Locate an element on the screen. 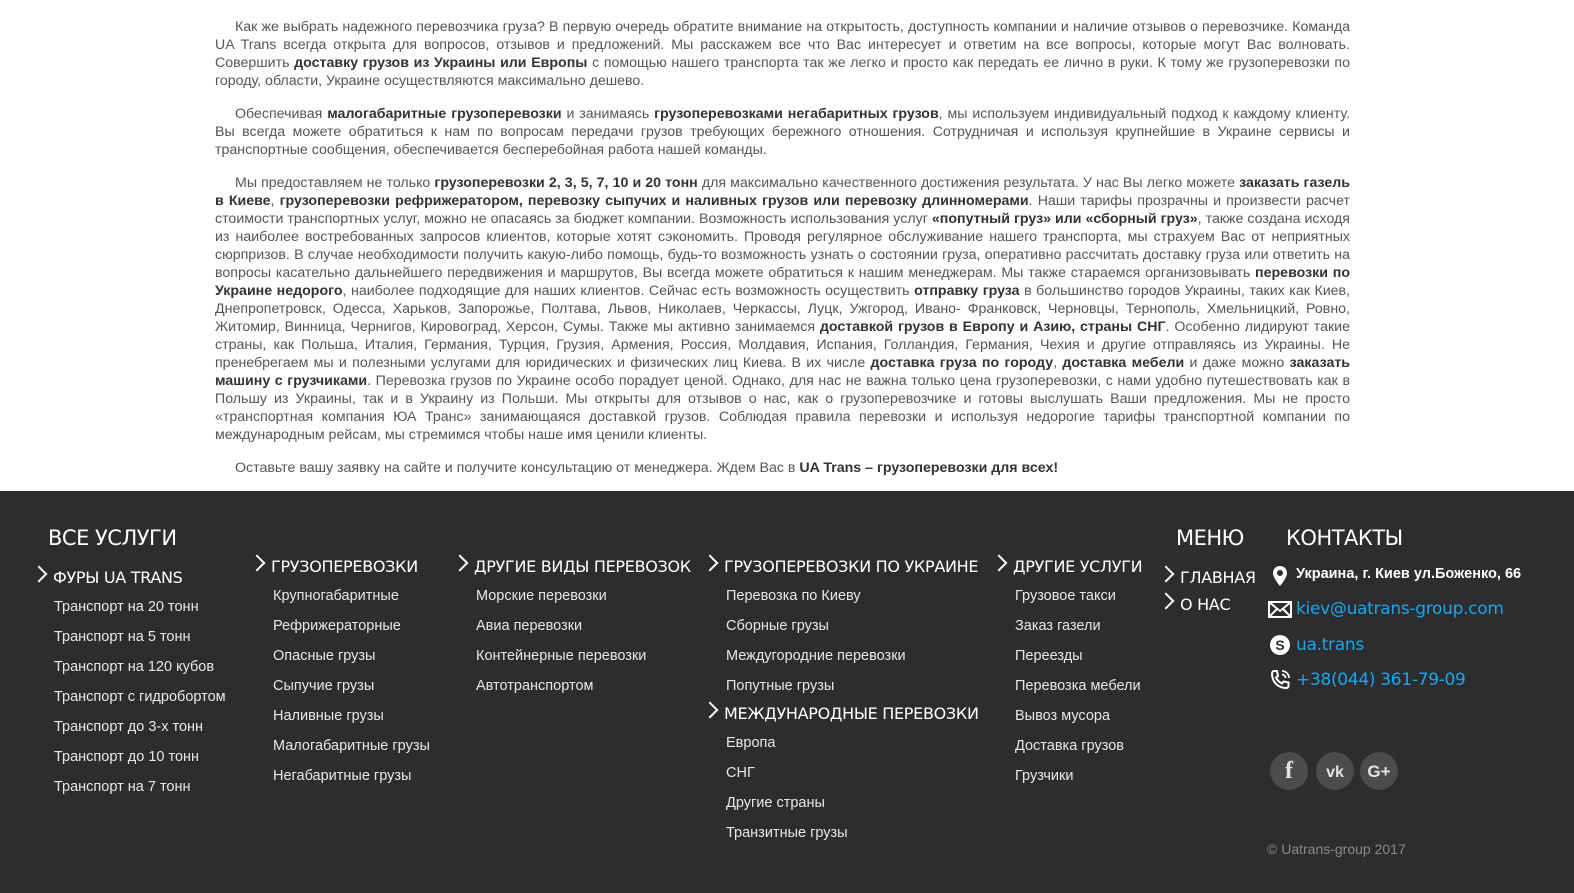 The width and height of the screenshot is (1574, 893). svg-text: S is located at coordinates (1279, 645).